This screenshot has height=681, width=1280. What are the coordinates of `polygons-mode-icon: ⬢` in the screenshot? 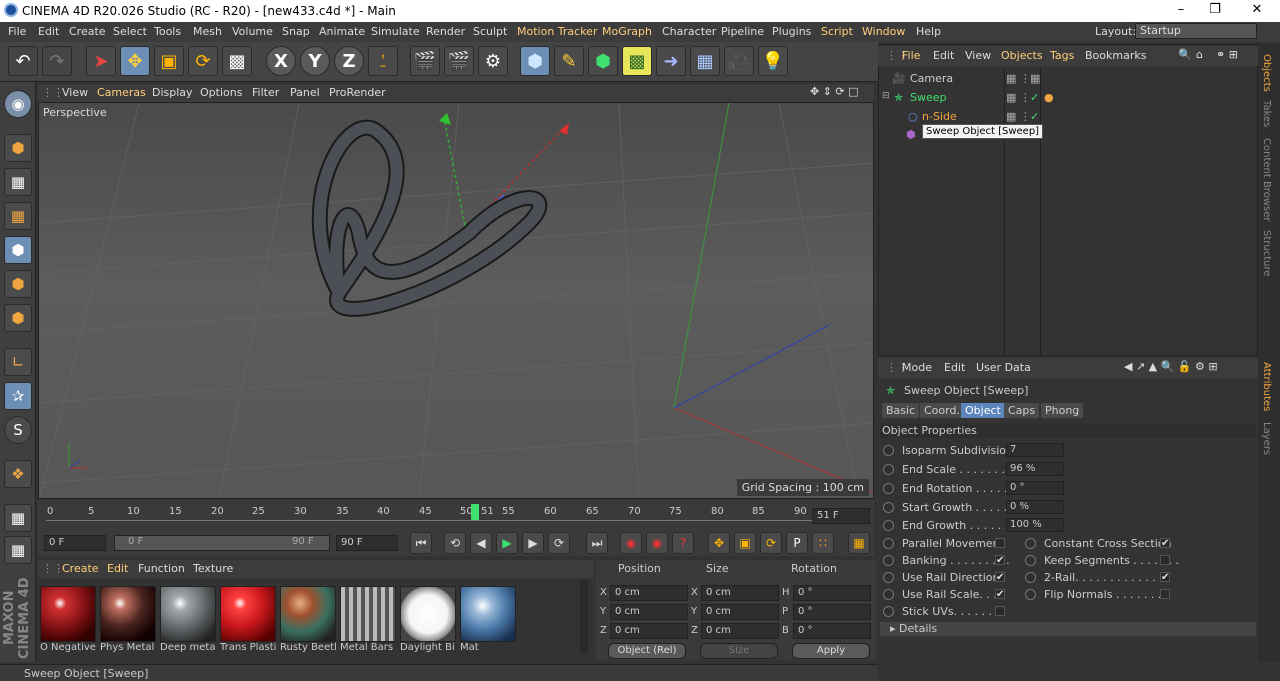 It's located at (18, 318).